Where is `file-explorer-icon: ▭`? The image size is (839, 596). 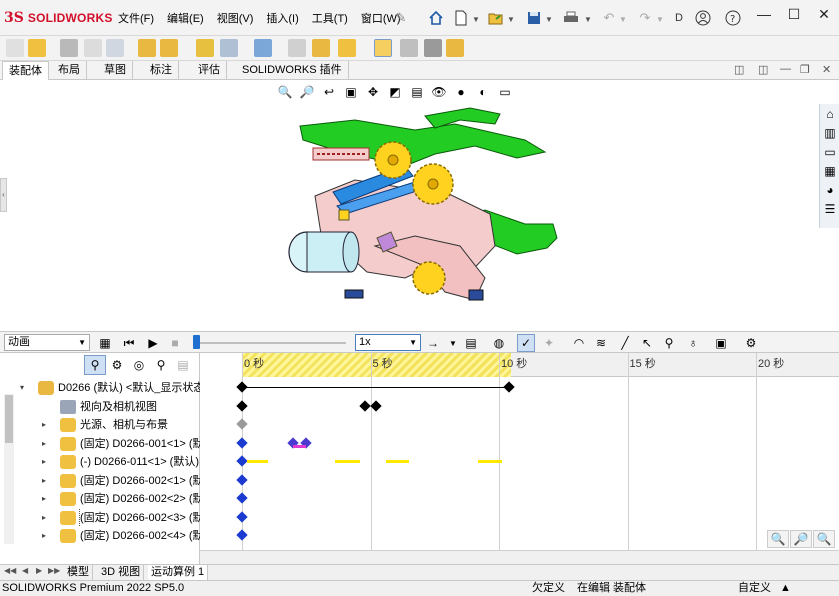
file-explorer-icon: ▭ is located at coordinates (830, 152).